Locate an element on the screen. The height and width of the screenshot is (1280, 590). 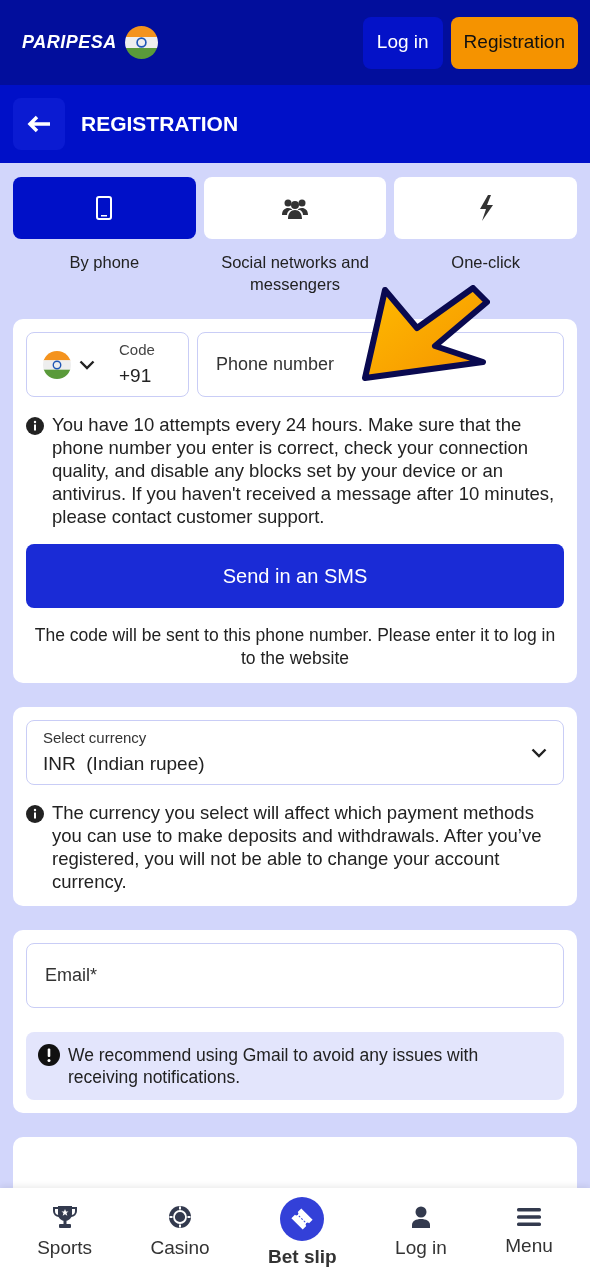
nav-item: Sports is located at coordinates (65, 1234).